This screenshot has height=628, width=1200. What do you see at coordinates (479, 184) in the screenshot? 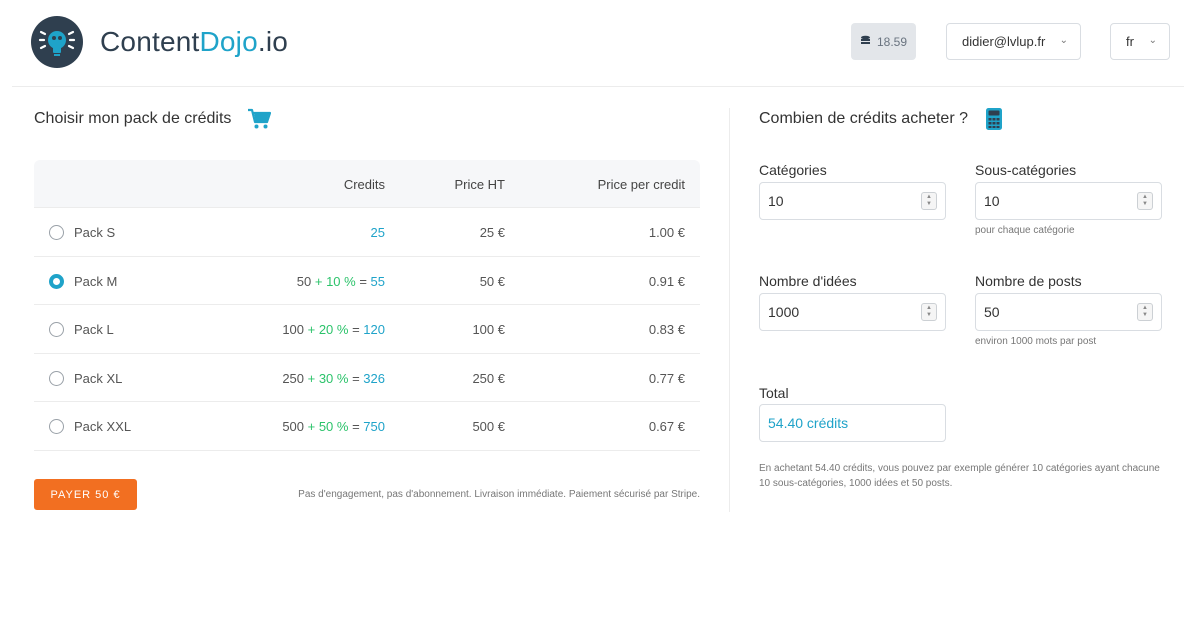
I see `column-price-ht: Price HT` at bounding box center [479, 184].